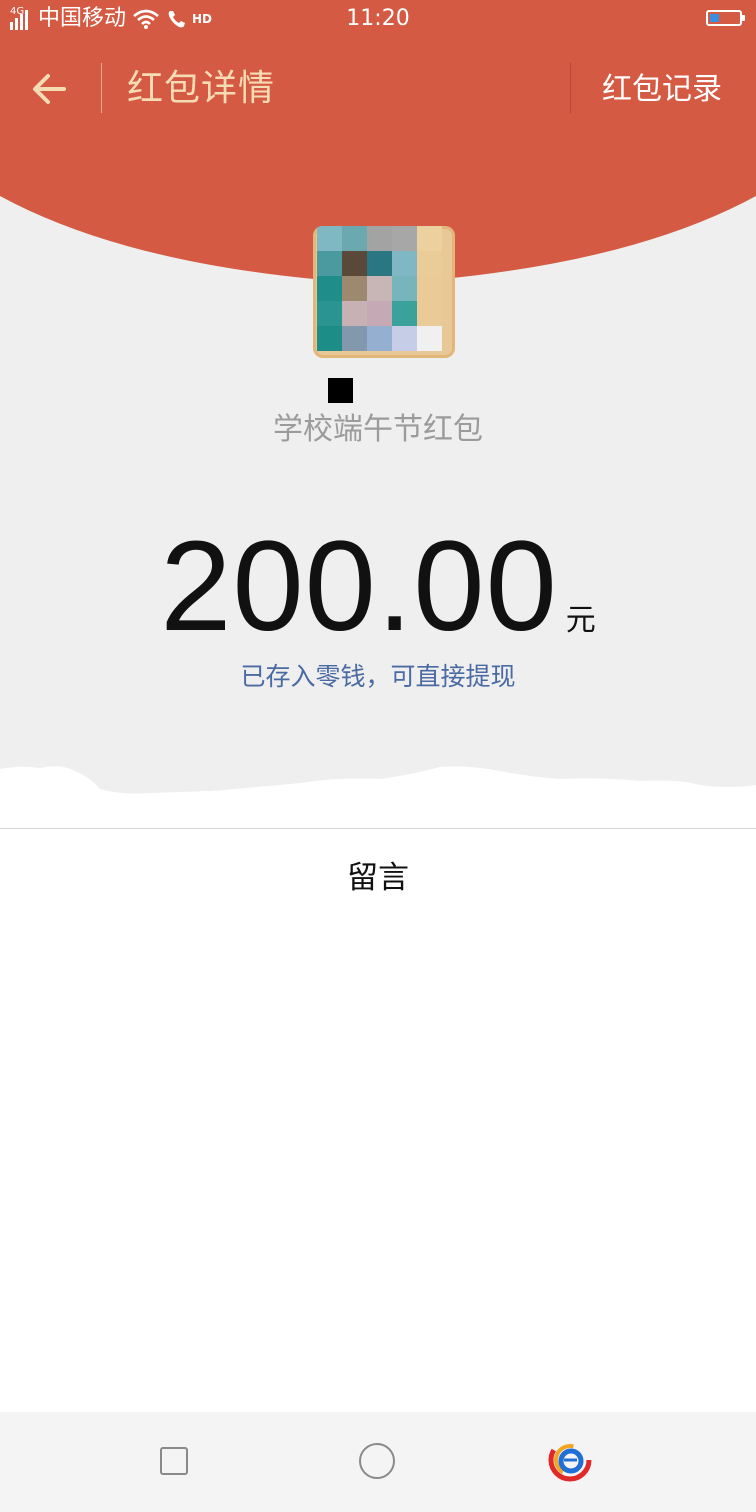  What do you see at coordinates (201, 88) in the screenshot?
I see `page-title: 红包详情` at bounding box center [201, 88].